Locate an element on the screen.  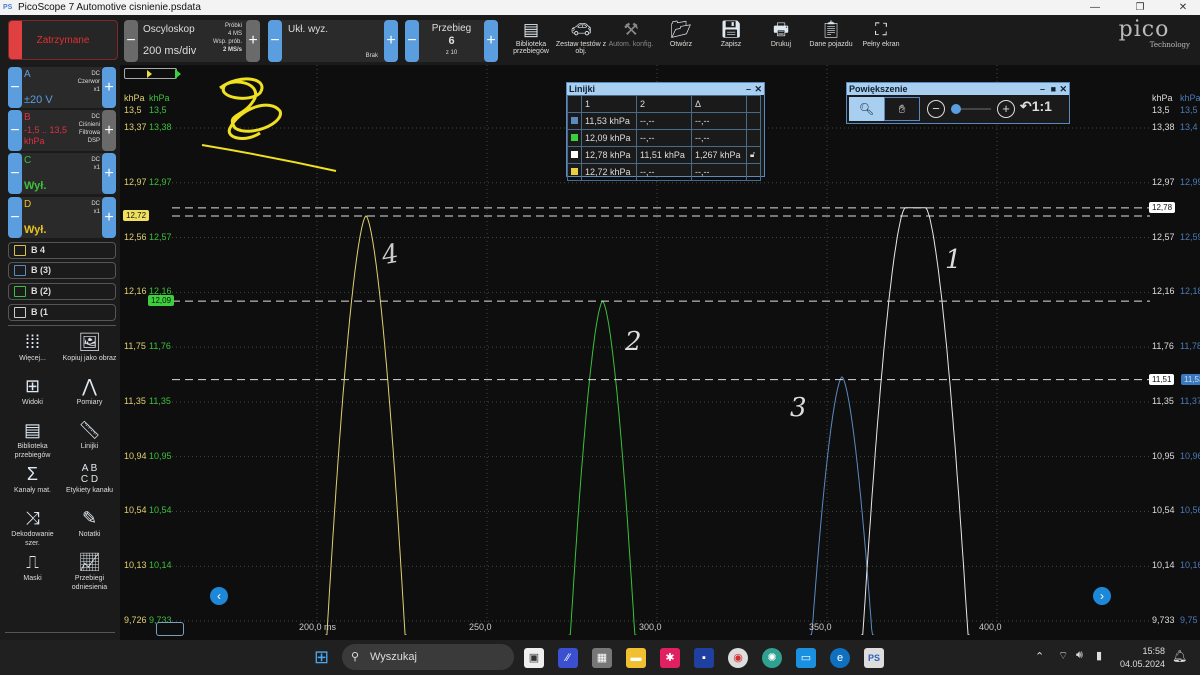
ruler-row: 11,53 khPa --,-- --,-- is located at coordinates (664, 121).